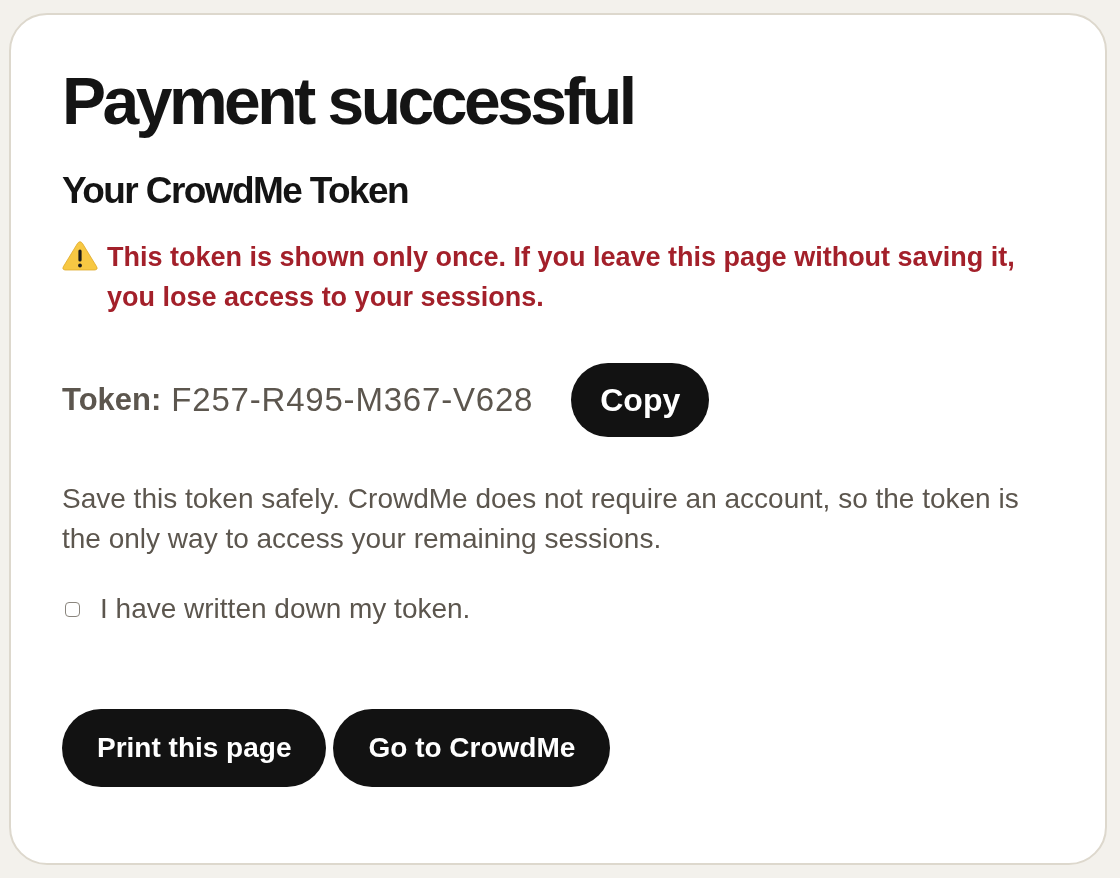 This screenshot has width=1120, height=878. What do you see at coordinates (352, 400) in the screenshot?
I see `token-value: F257-R495-M367-V628` at bounding box center [352, 400].